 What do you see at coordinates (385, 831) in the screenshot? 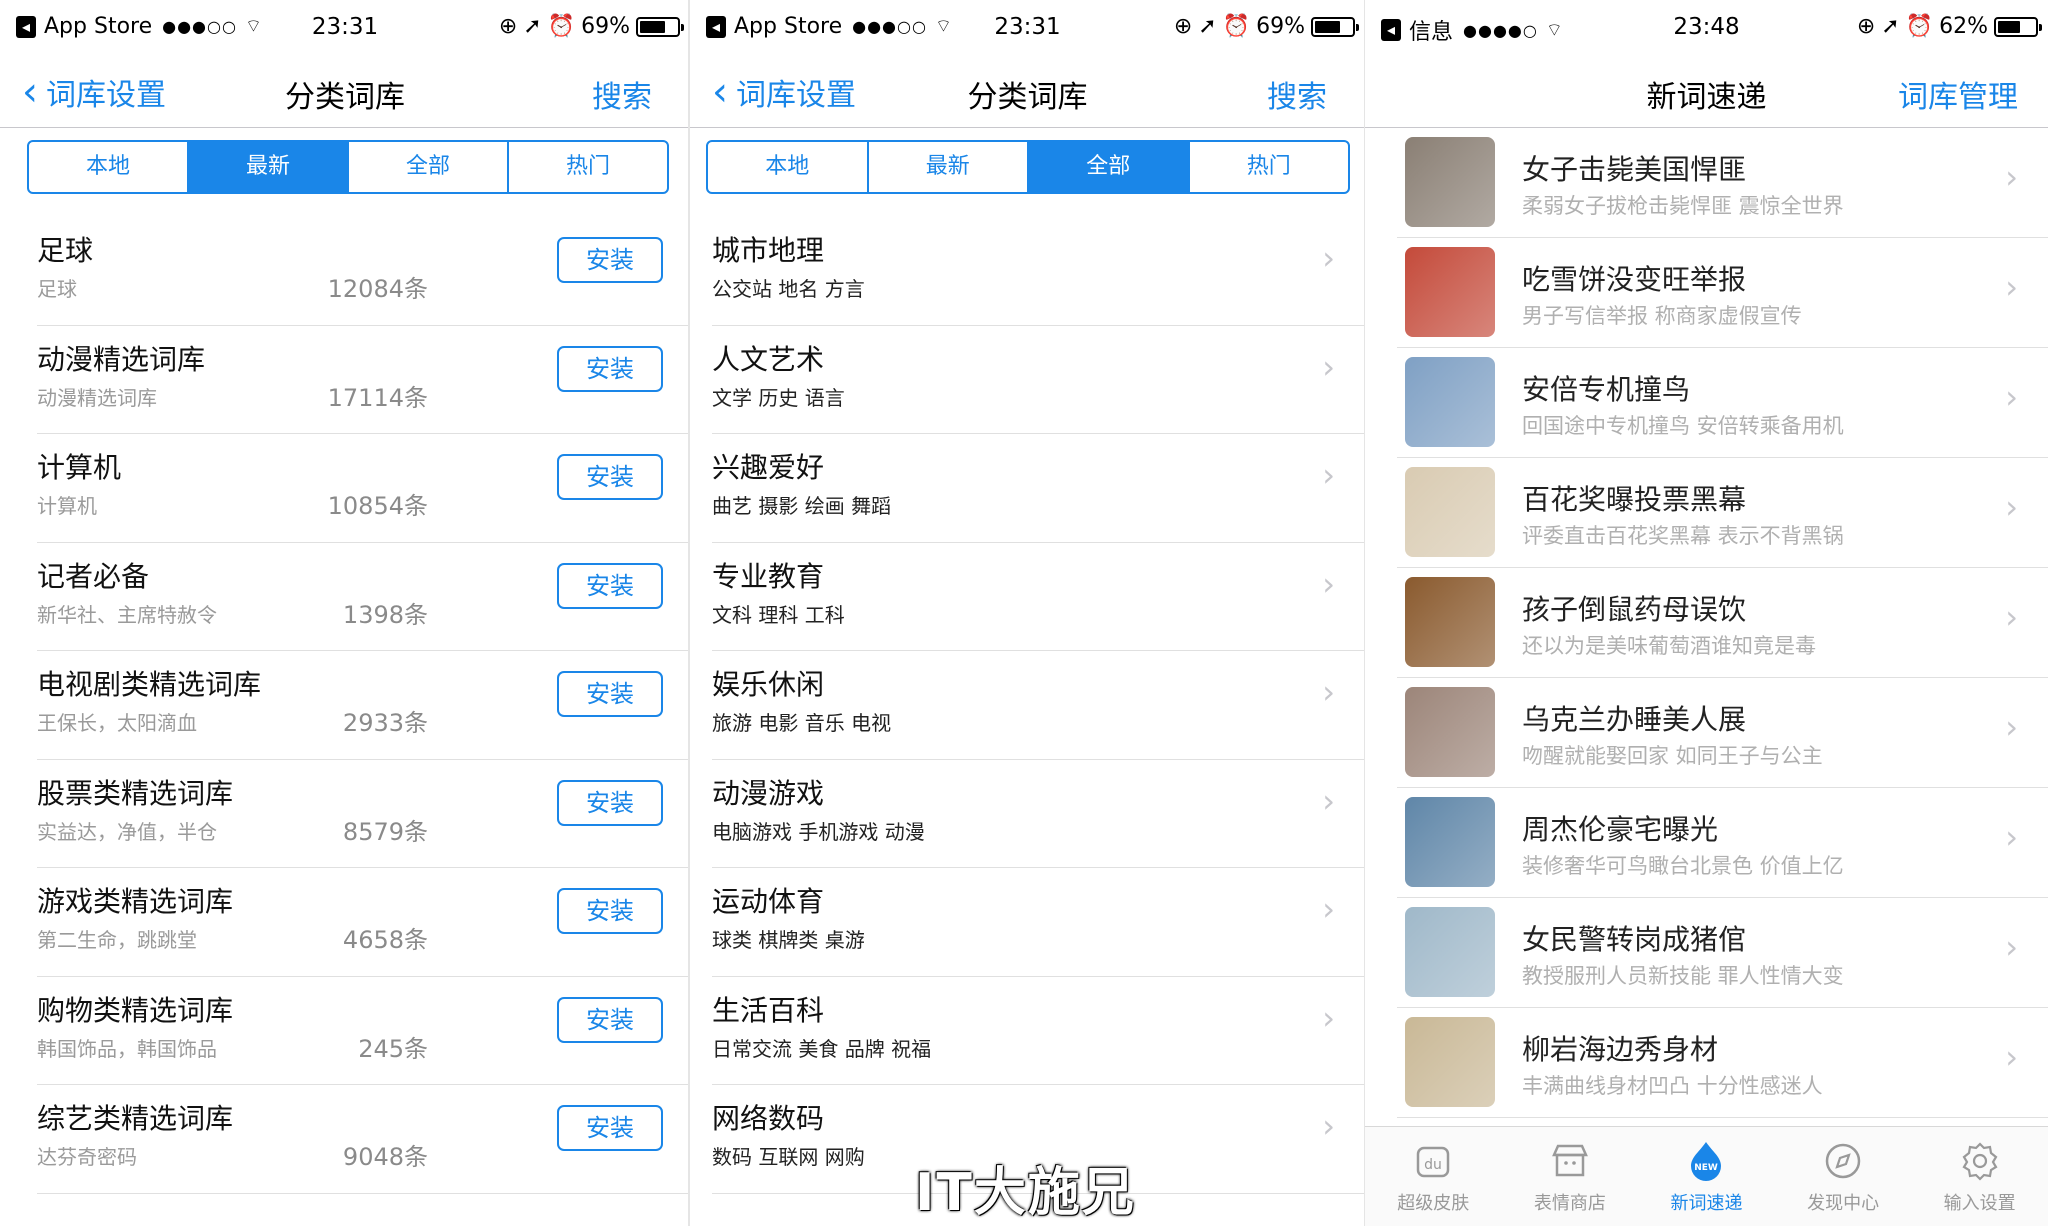
I see `item-count: 8579条` at bounding box center [385, 831].